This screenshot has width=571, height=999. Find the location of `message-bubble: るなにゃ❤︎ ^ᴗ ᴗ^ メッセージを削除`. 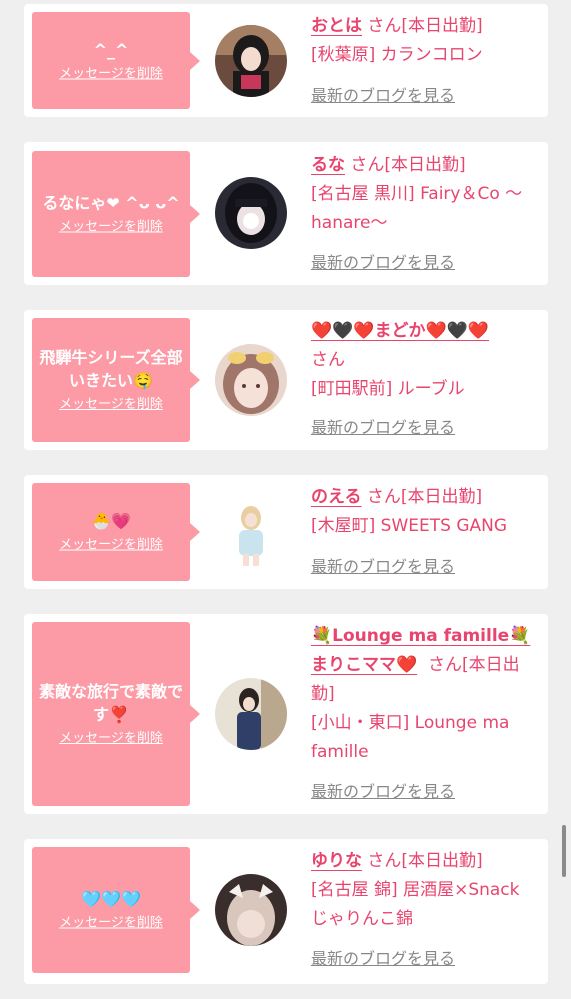

message-bubble: るなにゃ❤︎ ^ᴗ ᴗ^ メッセージを削除 is located at coordinates (116, 214).